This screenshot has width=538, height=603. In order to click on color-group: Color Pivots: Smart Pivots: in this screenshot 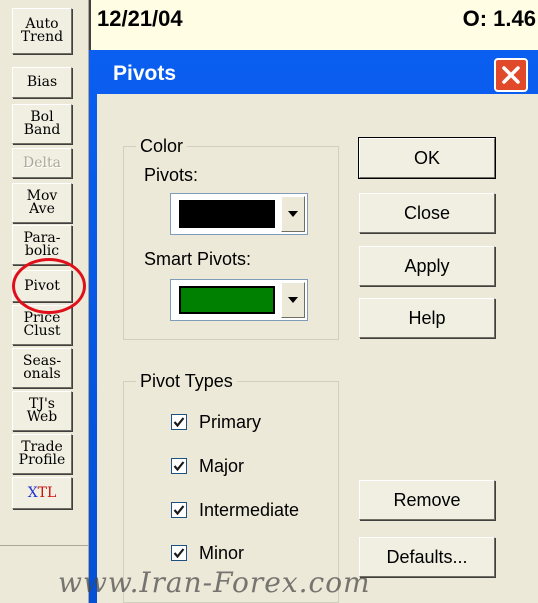, I will do `click(231, 238)`.